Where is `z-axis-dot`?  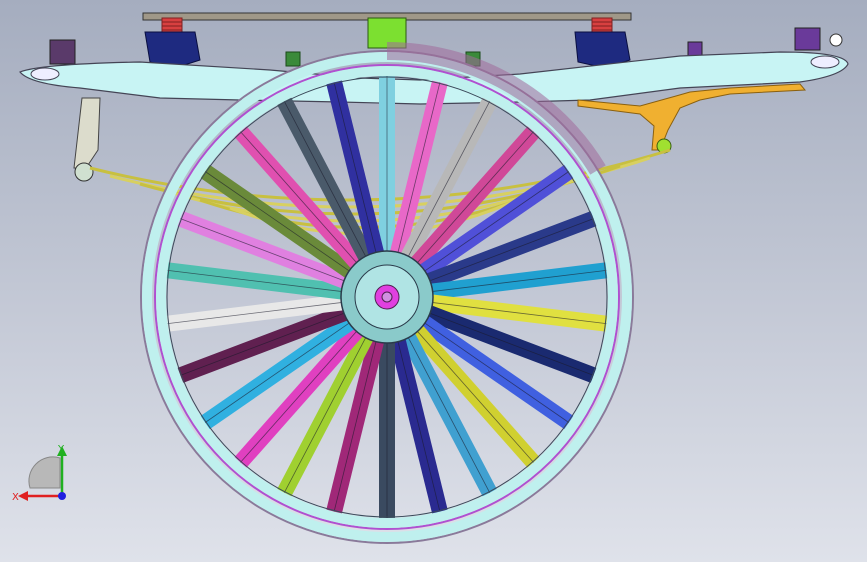
z-axis-dot is located at coordinates (62, 496).